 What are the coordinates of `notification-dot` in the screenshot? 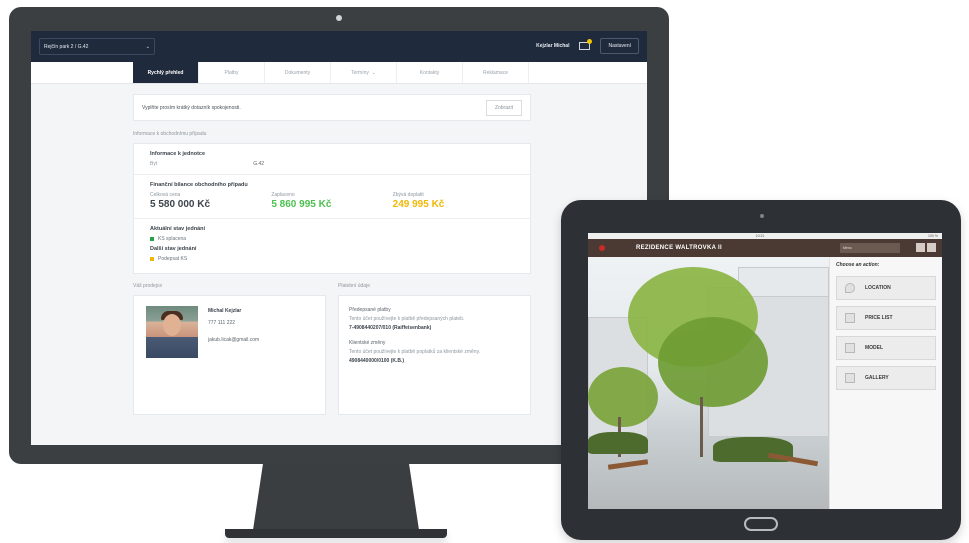 It's located at (590, 41).